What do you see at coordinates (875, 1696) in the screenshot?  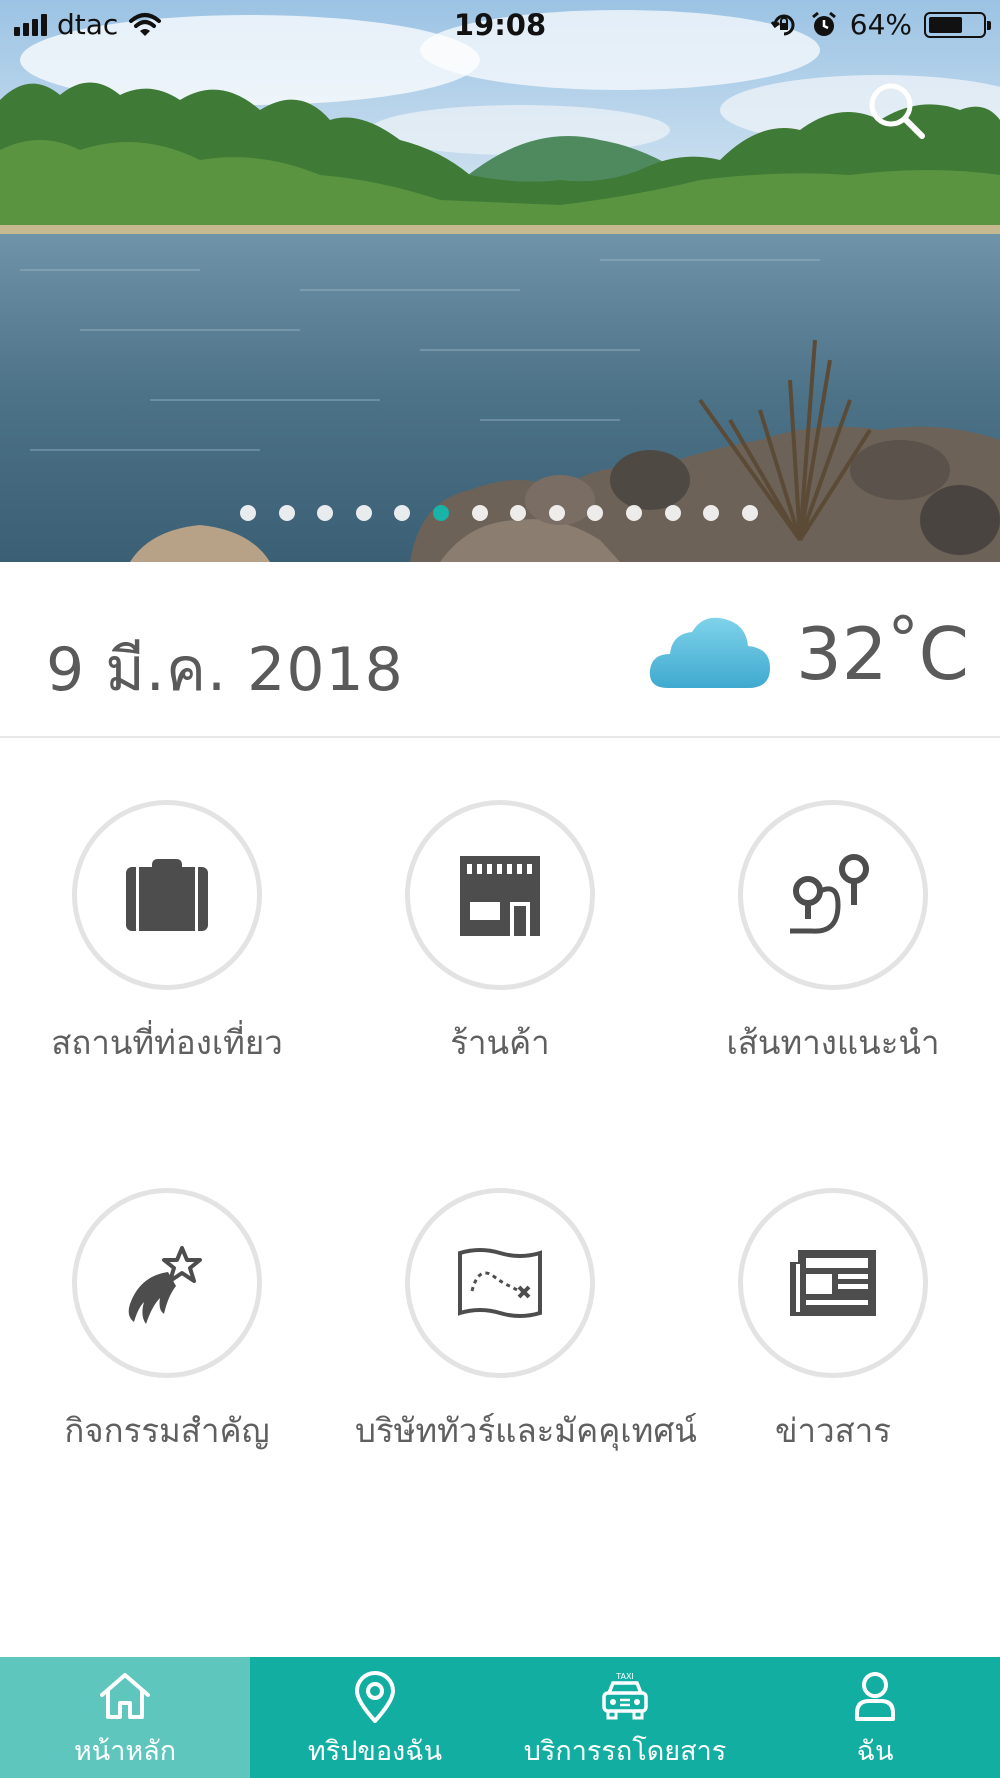 I see `user-icon` at bounding box center [875, 1696].